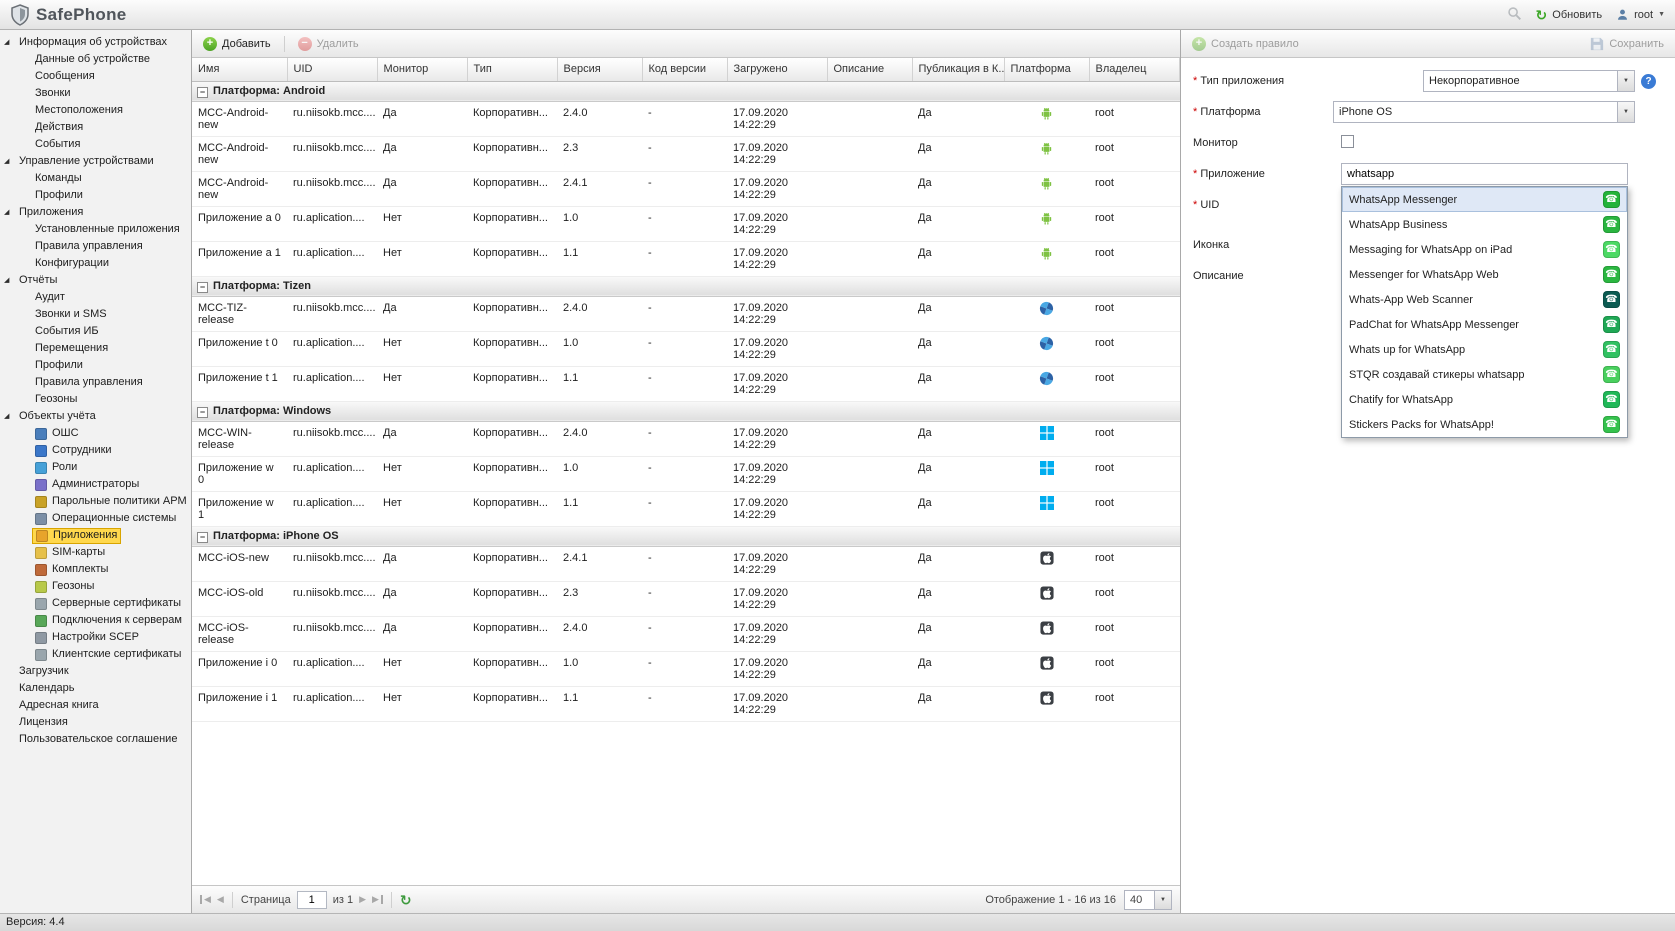  What do you see at coordinates (1484, 424) in the screenshot?
I see `suggestion-item: Stickers Packs for WhatsApp! ☎` at bounding box center [1484, 424].